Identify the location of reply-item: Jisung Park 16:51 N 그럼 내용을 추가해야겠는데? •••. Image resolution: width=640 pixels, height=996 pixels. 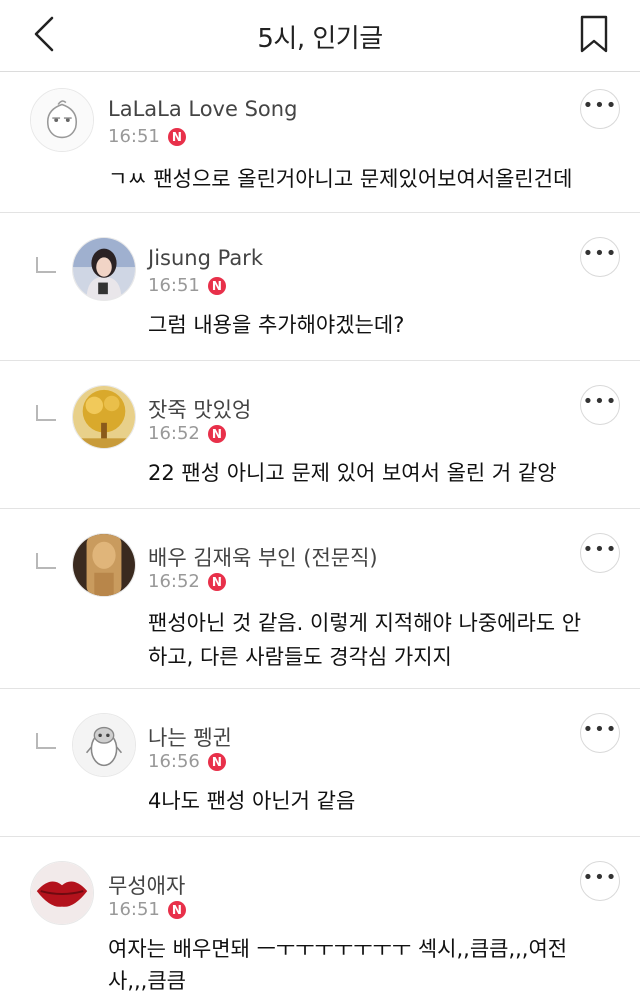
(320, 287).